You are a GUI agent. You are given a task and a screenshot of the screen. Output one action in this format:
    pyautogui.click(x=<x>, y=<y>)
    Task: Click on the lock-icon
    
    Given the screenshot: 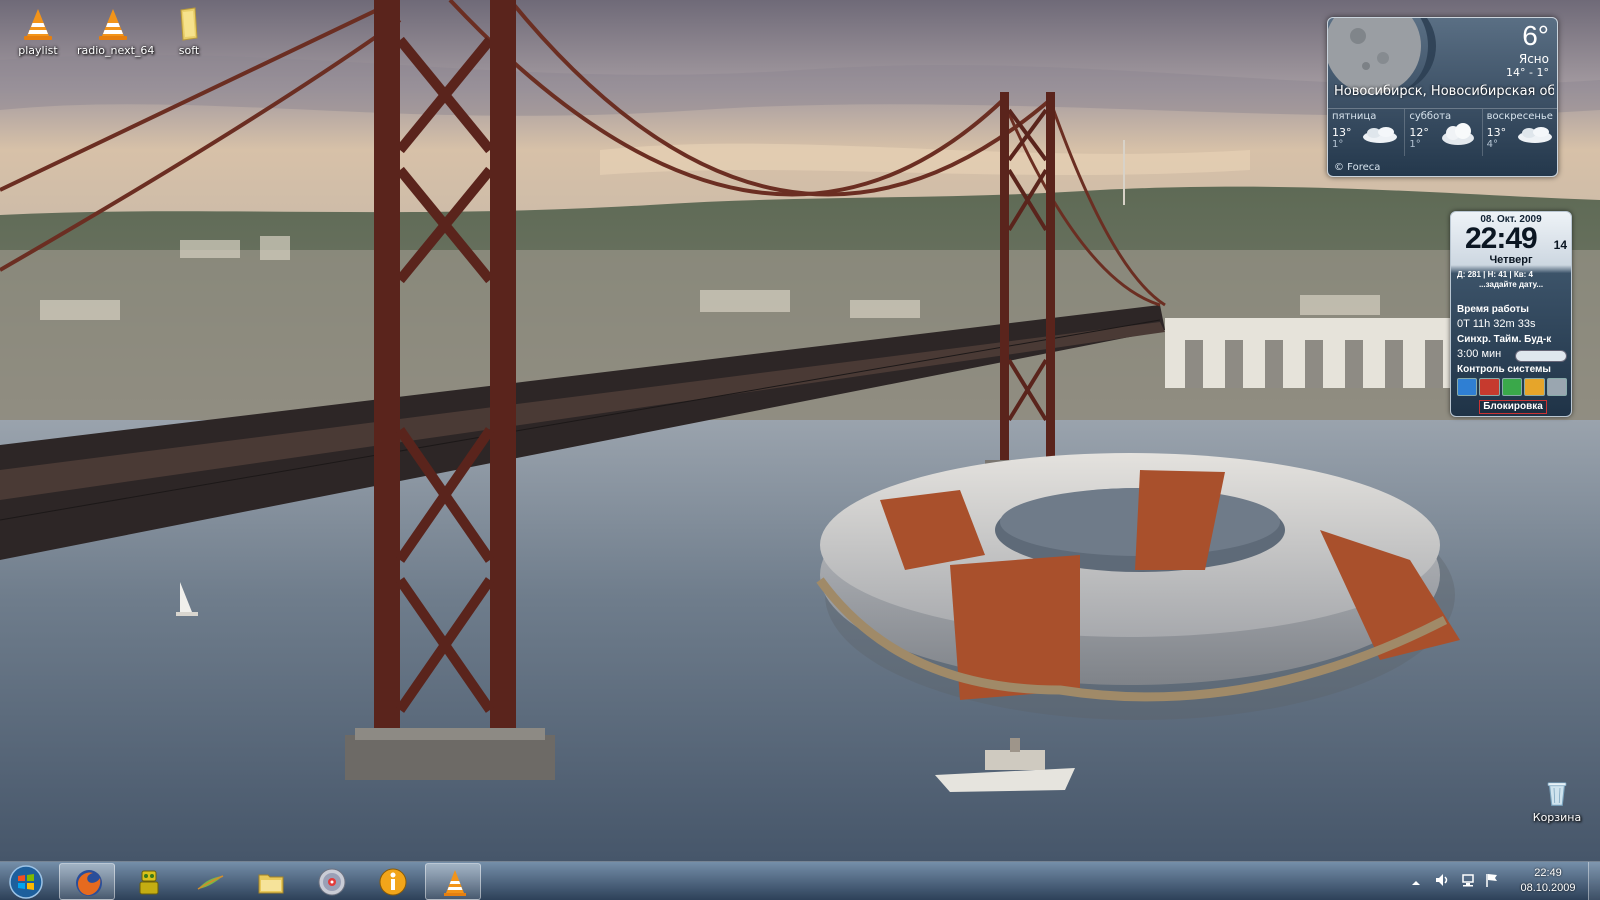 What is the action you would take?
    pyautogui.click(x=1534, y=387)
    